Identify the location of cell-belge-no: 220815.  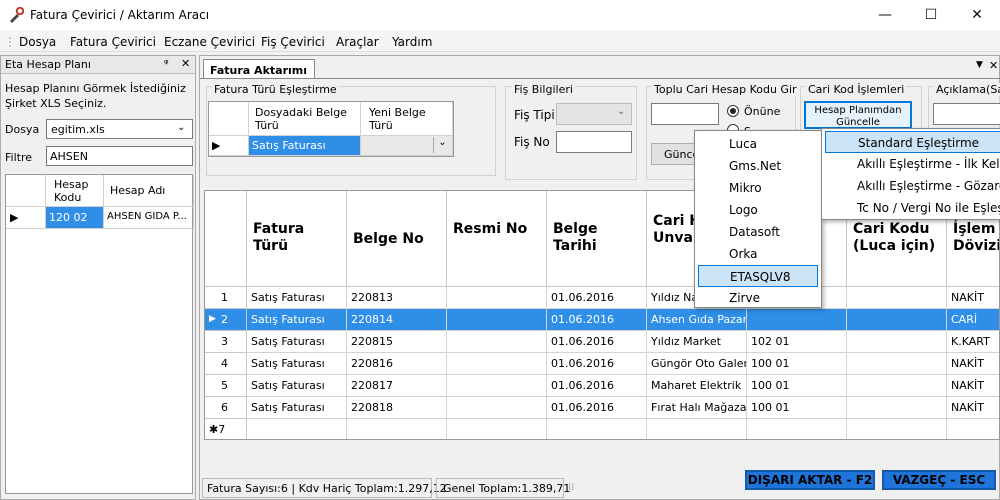
(397, 342).